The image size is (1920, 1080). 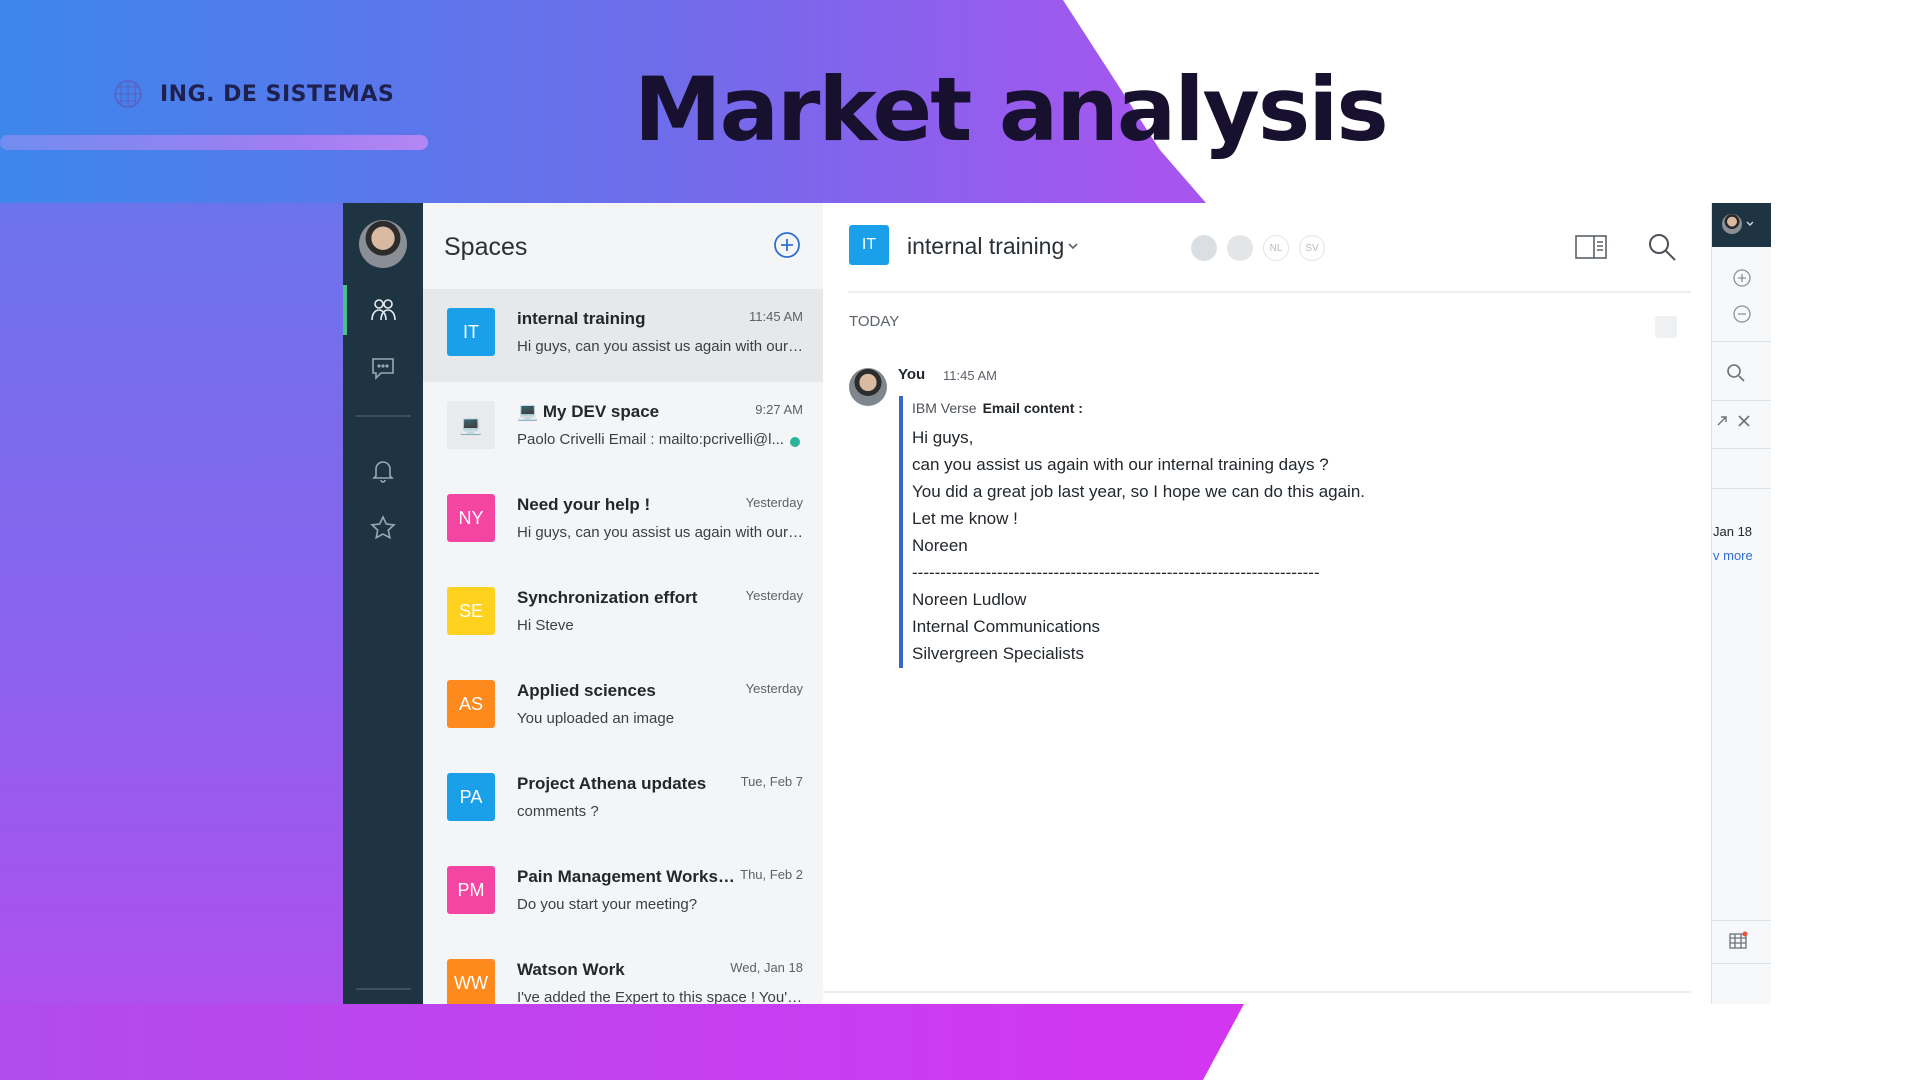 What do you see at coordinates (998, 653) in the screenshot?
I see `message-line: Silvergreen Specialists` at bounding box center [998, 653].